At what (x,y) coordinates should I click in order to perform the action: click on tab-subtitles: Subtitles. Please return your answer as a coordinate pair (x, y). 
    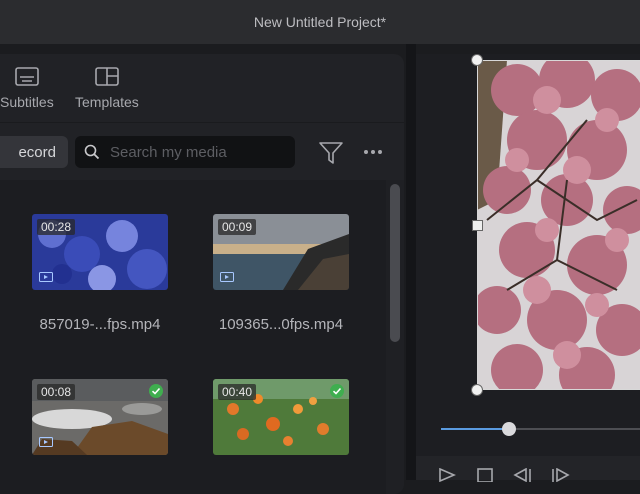
    Looking at the image, I should click on (27, 88).